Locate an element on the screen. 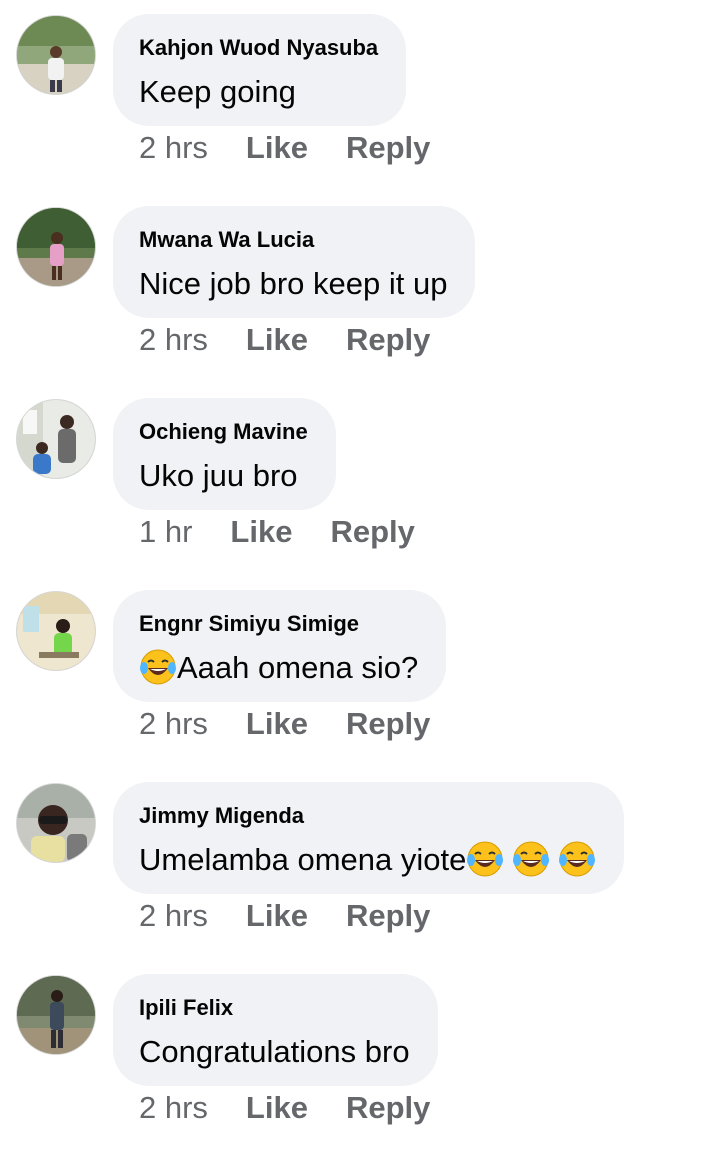 The height and width of the screenshot is (1152, 720). comment-actions: 1 hr Like Reply is located at coordinates (277, 532).